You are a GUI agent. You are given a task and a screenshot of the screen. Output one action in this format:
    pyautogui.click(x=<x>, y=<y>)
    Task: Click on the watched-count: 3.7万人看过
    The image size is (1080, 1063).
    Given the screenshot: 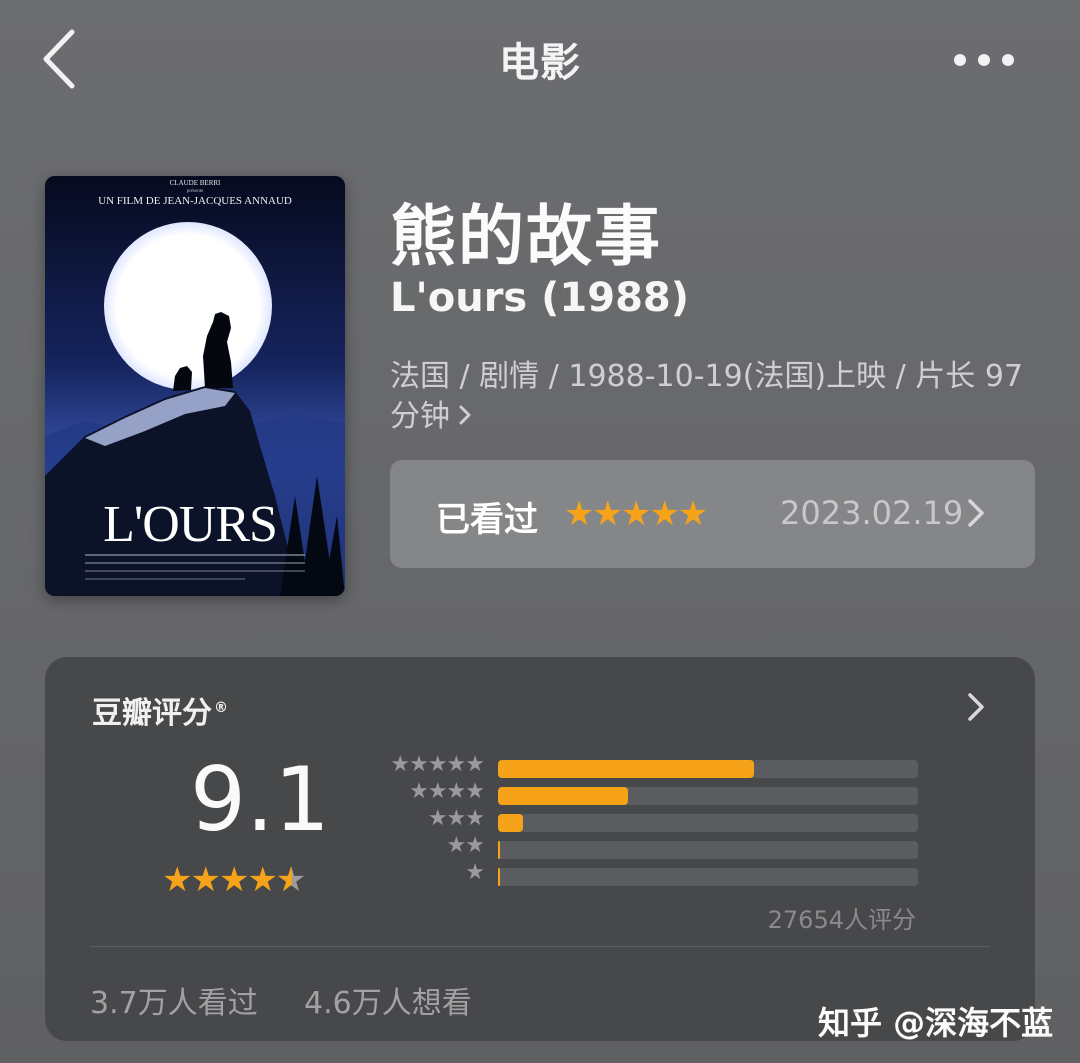 What is the action you would take?
    pyautogui.click(x=174, y=1000)
    